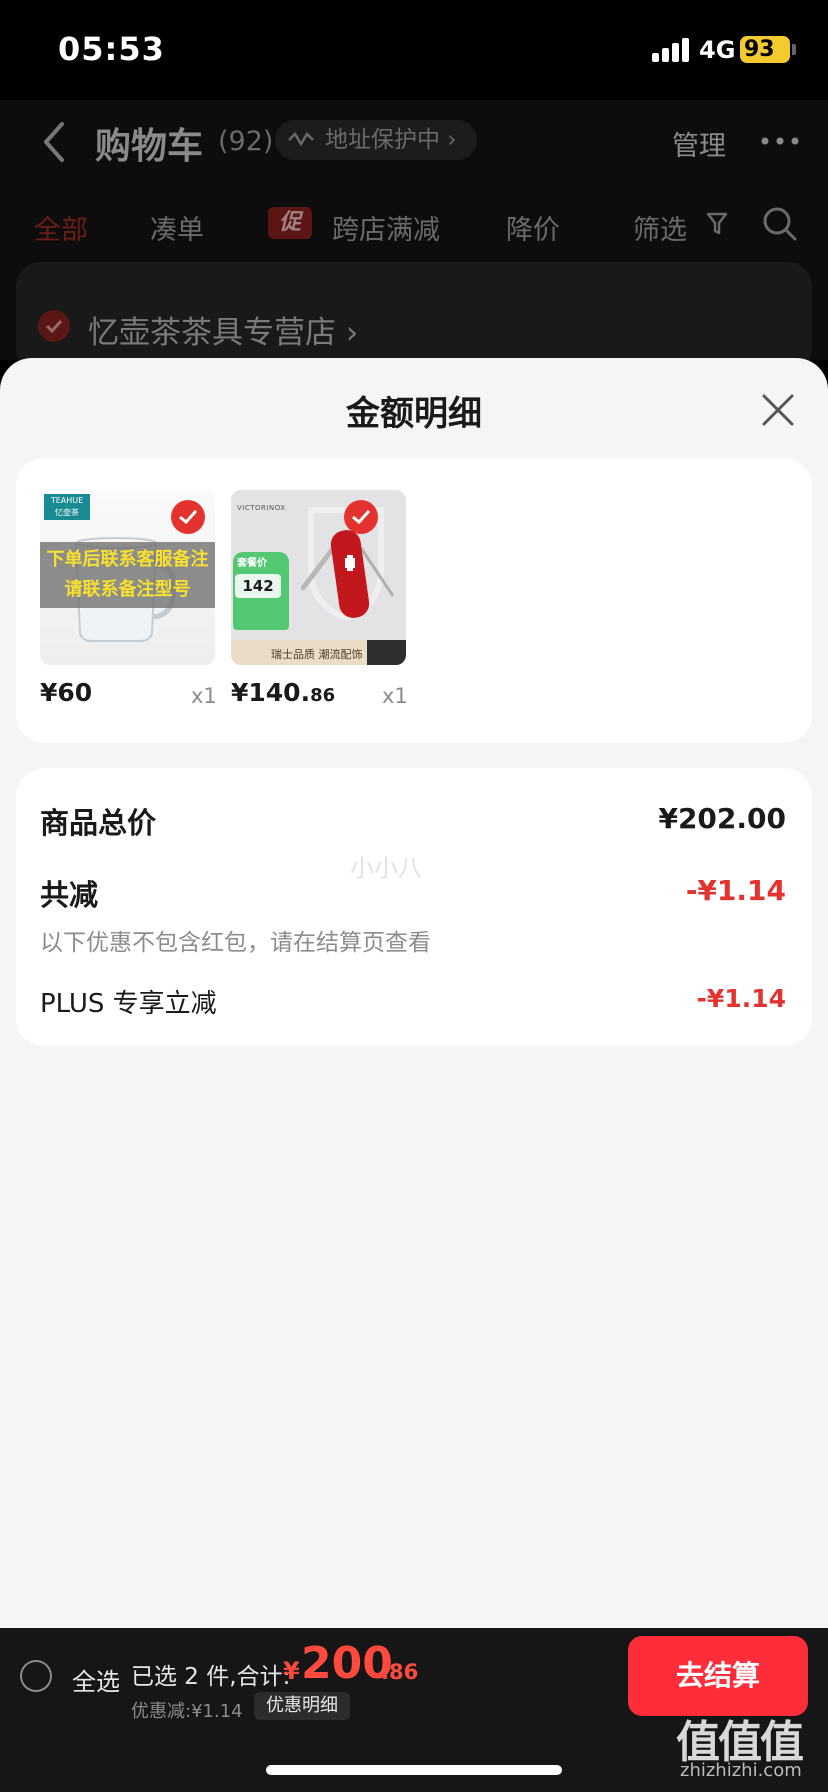  I want to click on status-bar: 05:53 4G 93, so click(414, 50).